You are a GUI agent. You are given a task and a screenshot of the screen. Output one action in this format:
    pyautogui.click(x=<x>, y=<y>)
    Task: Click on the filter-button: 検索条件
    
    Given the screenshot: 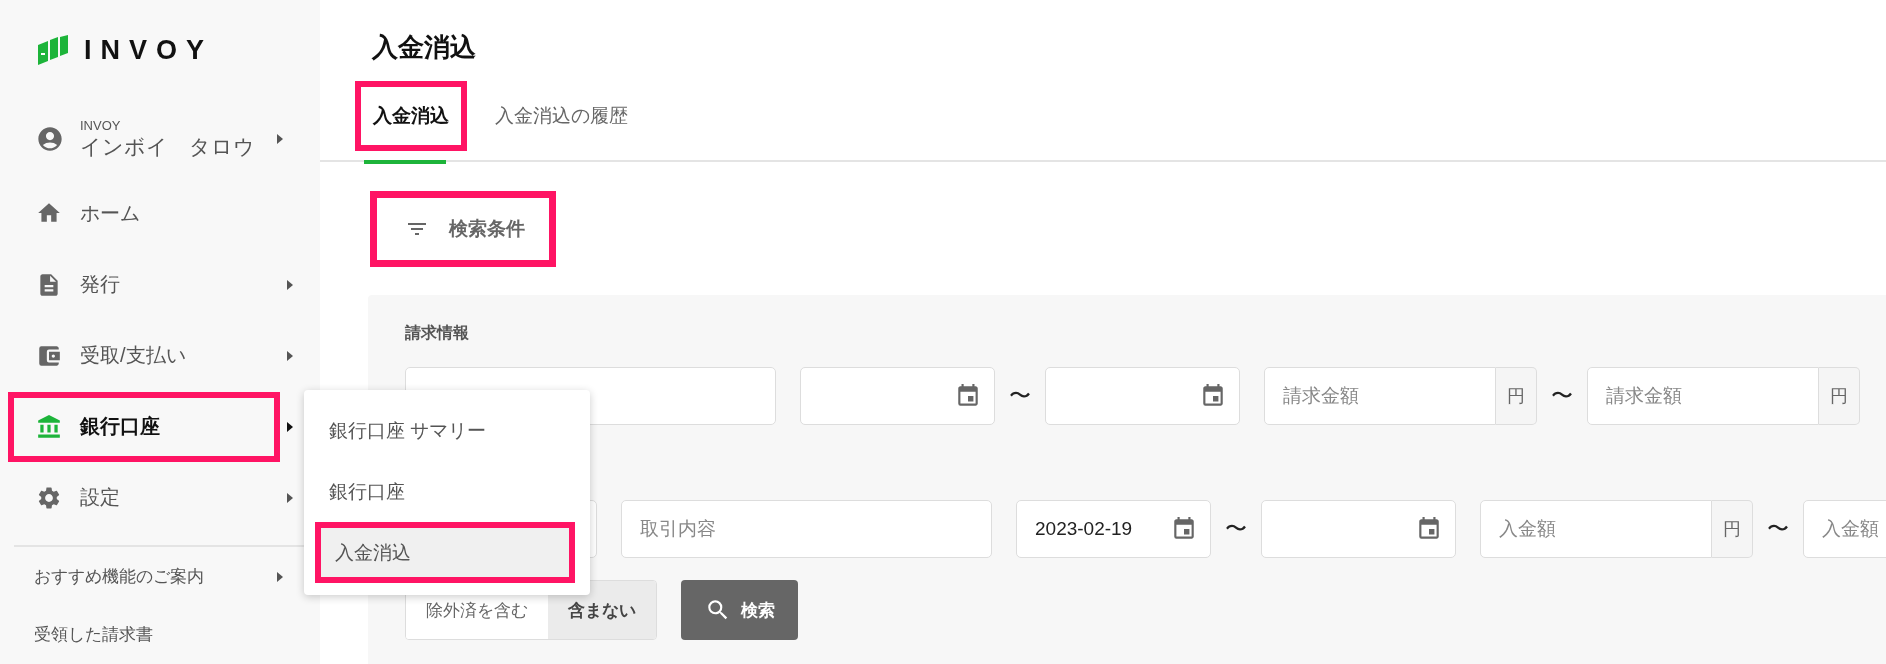 What is the action you would take?
    pyautogui.click(x=463, y=229)
    